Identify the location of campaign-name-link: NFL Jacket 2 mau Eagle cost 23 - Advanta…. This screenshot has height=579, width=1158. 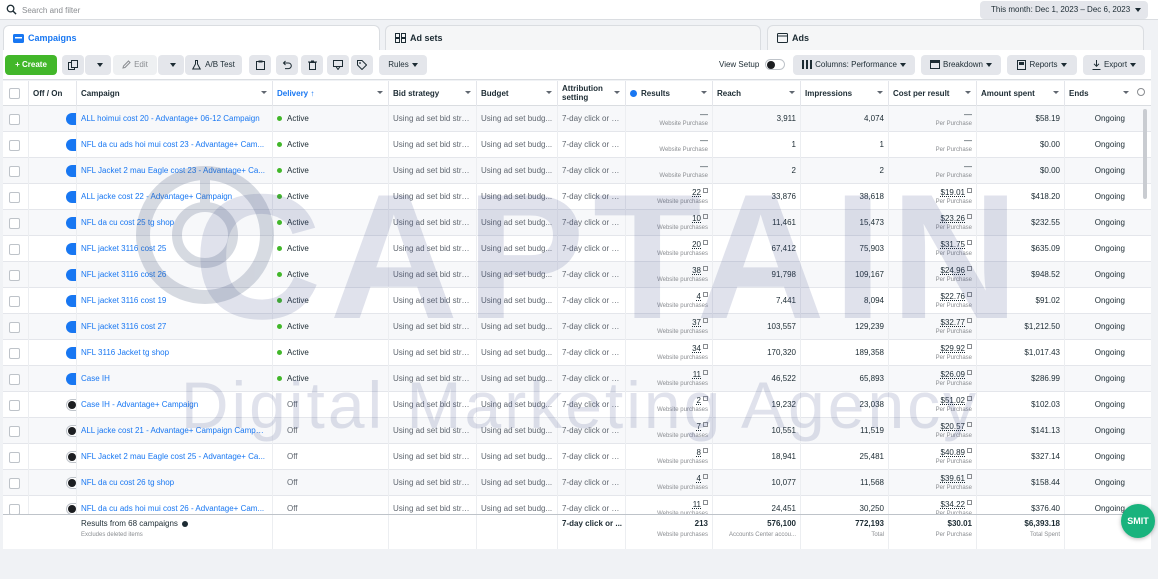
(175, 171).